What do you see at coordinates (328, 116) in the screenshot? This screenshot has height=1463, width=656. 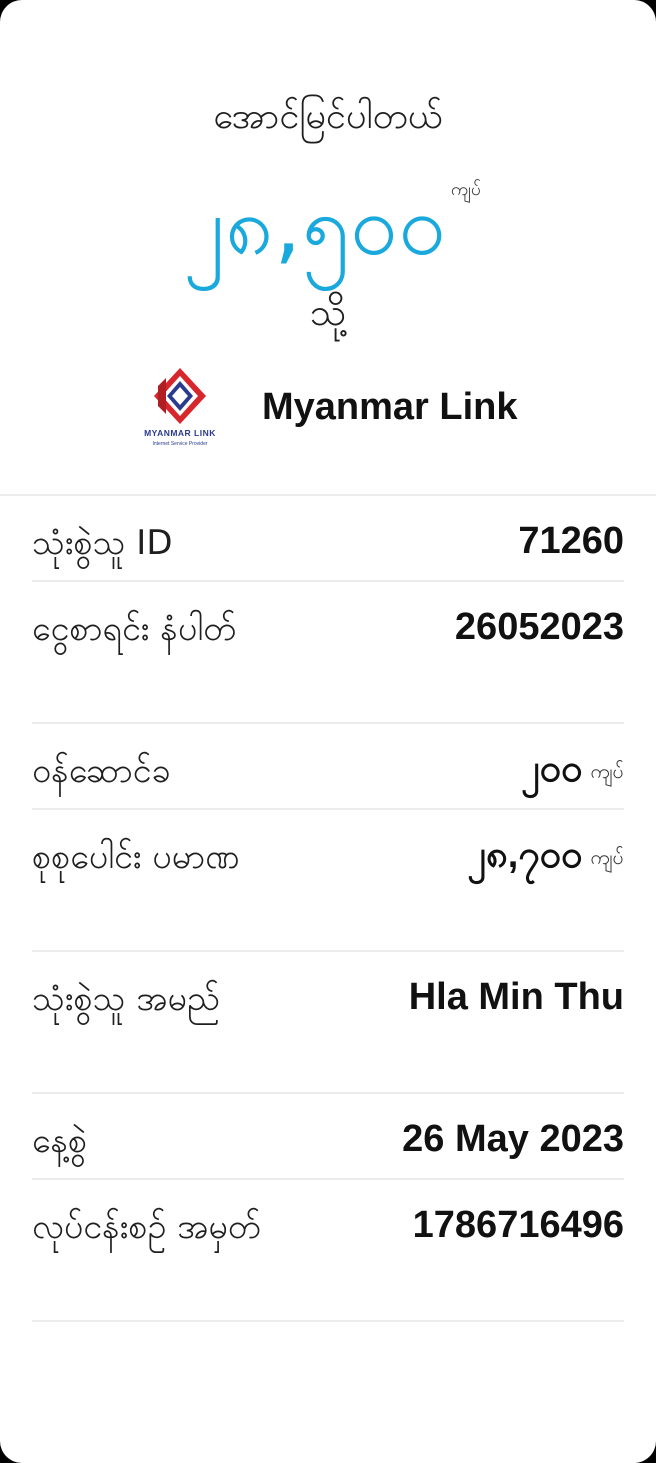 I see `status-title: အောင်မြင်ပါတယ်` at bounding box center [328, 116].